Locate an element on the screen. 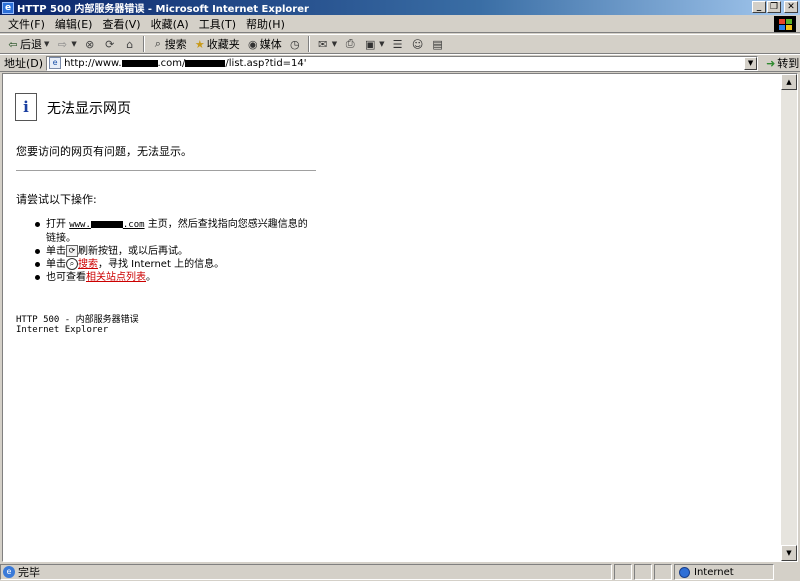  list-item: 单击 ⟳ 刷新按钮，或以后再试。 is located at coordinates (166, 251).